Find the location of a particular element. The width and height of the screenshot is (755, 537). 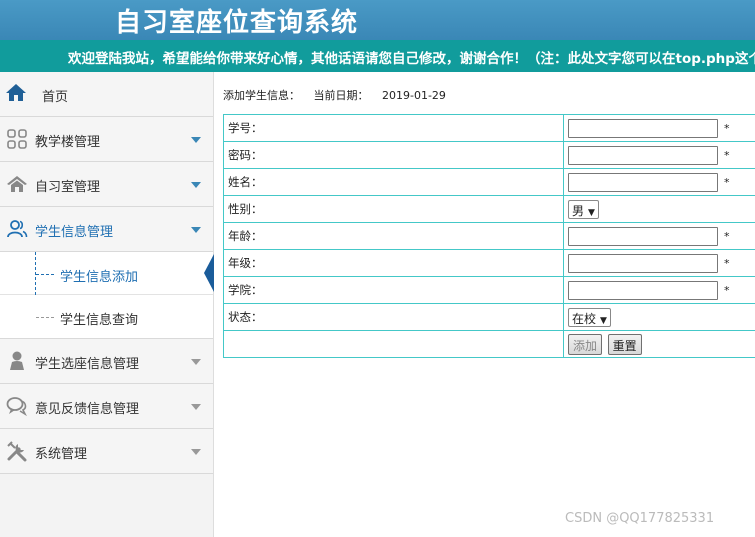

field-cell: 在校 ▼ is located at coordinates (659, 317).